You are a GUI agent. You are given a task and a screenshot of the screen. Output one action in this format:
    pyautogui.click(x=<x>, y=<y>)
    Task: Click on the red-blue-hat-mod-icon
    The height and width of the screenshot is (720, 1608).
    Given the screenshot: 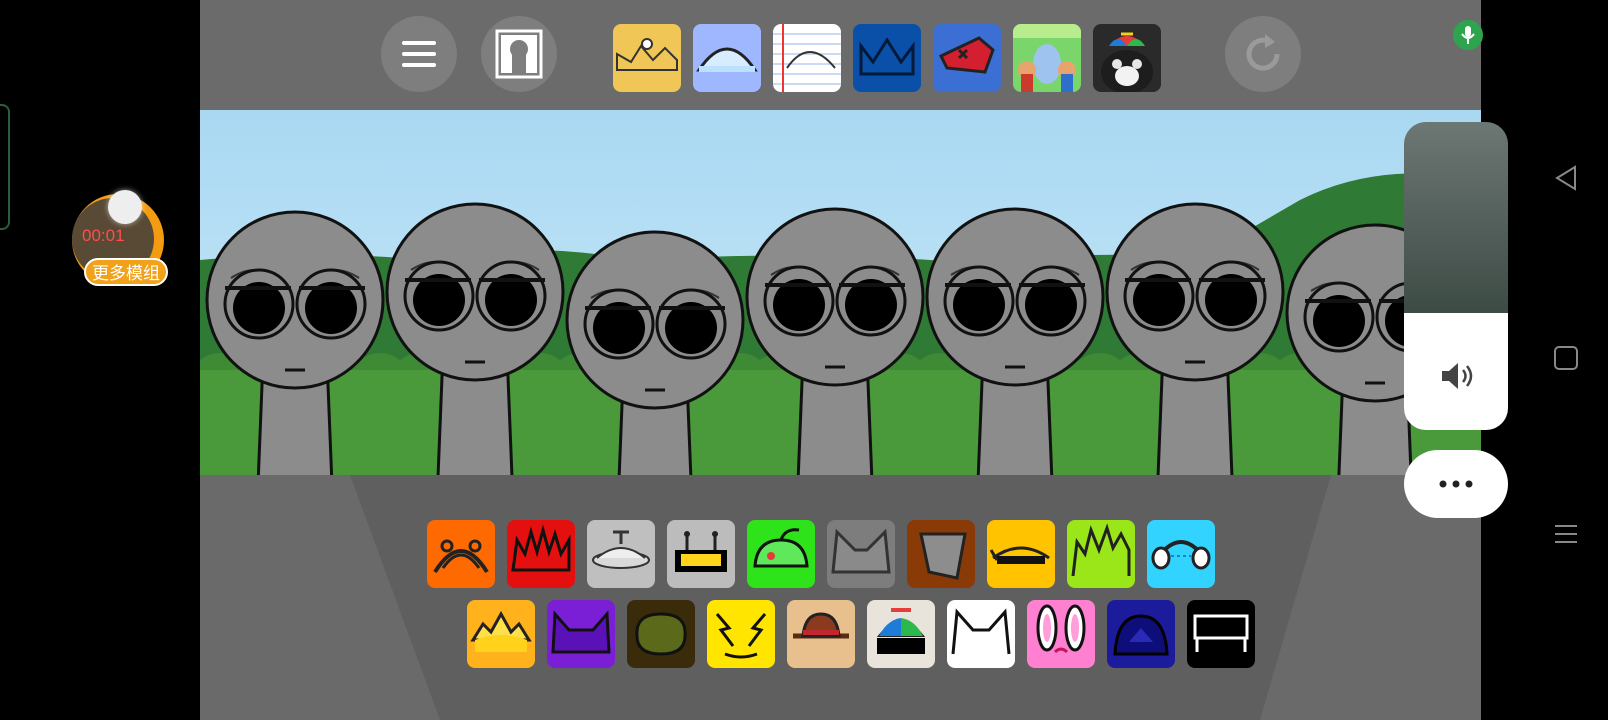 What is the action you would take?
    pyautogui.click(x=967, y=58)
    